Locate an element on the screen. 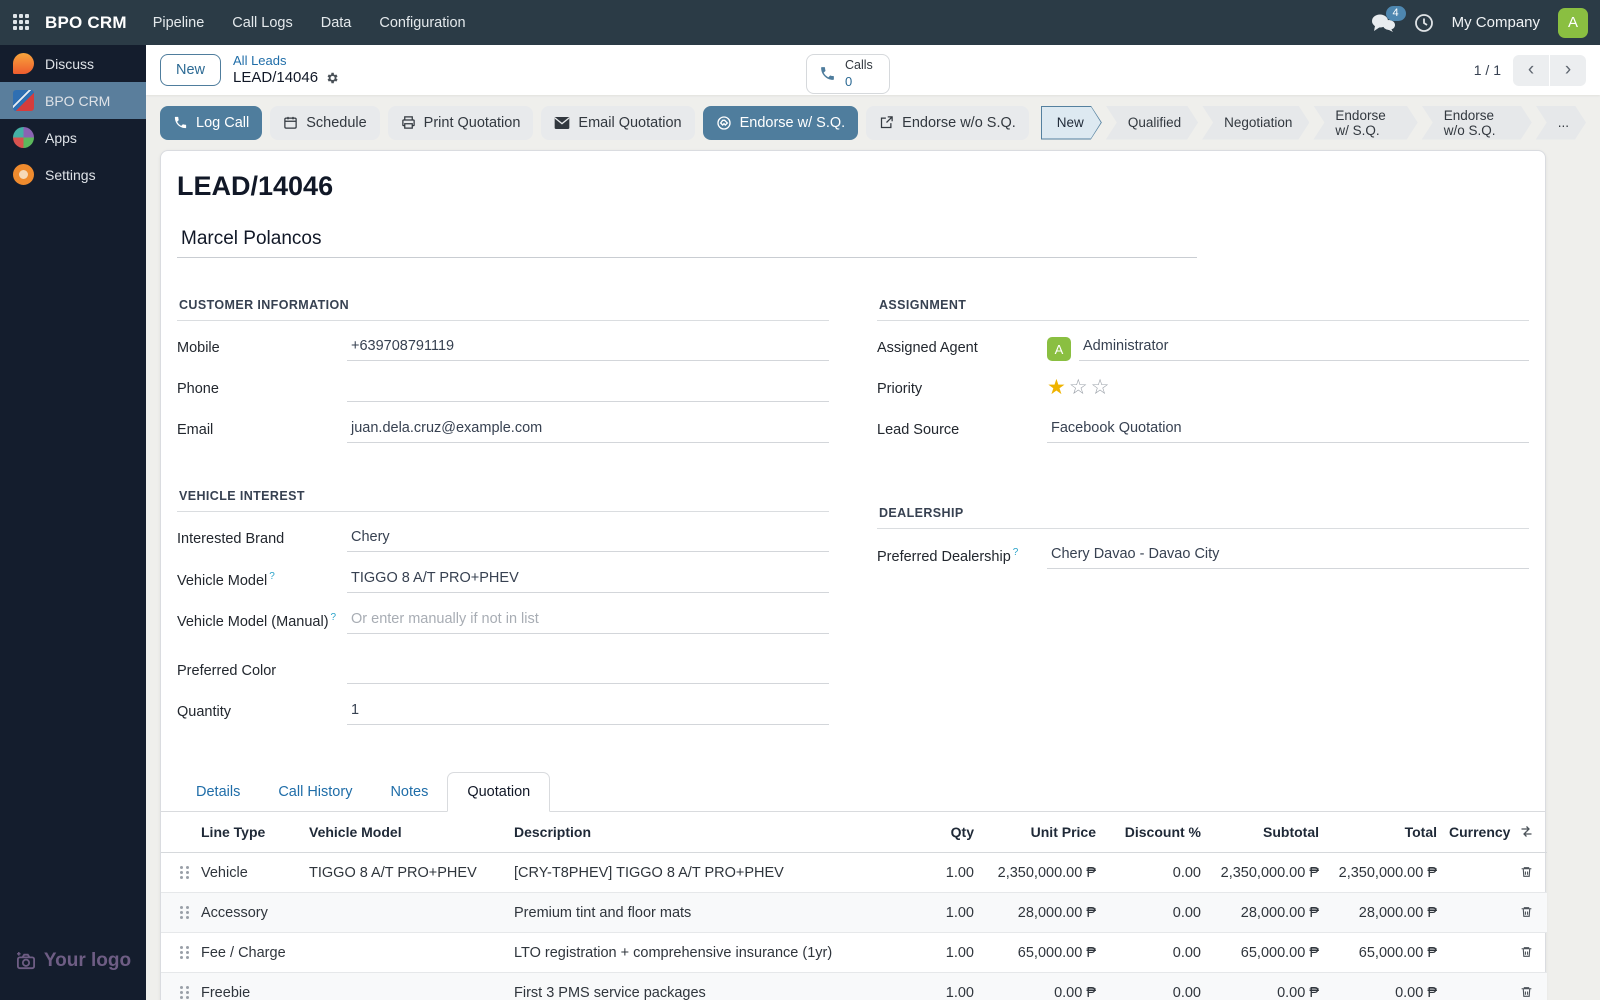 The height and width of the screenshot is (1000, 1600). cell-unit-price: 28,000.00 ₱ is located at coordinates (1041, 912).